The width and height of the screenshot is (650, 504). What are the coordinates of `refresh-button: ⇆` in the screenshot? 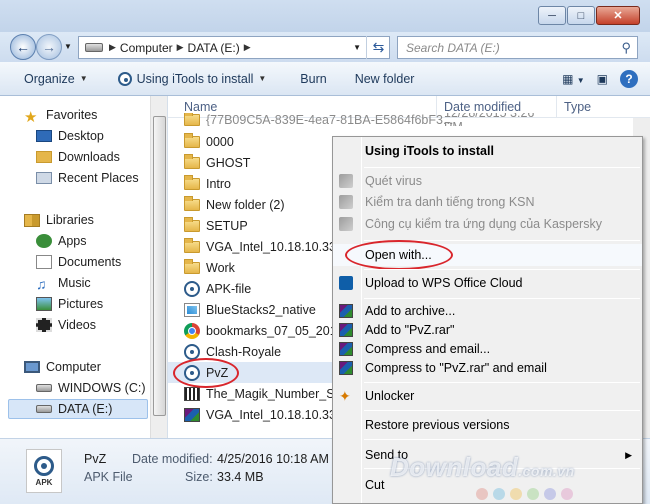 It's located at (378, 47).